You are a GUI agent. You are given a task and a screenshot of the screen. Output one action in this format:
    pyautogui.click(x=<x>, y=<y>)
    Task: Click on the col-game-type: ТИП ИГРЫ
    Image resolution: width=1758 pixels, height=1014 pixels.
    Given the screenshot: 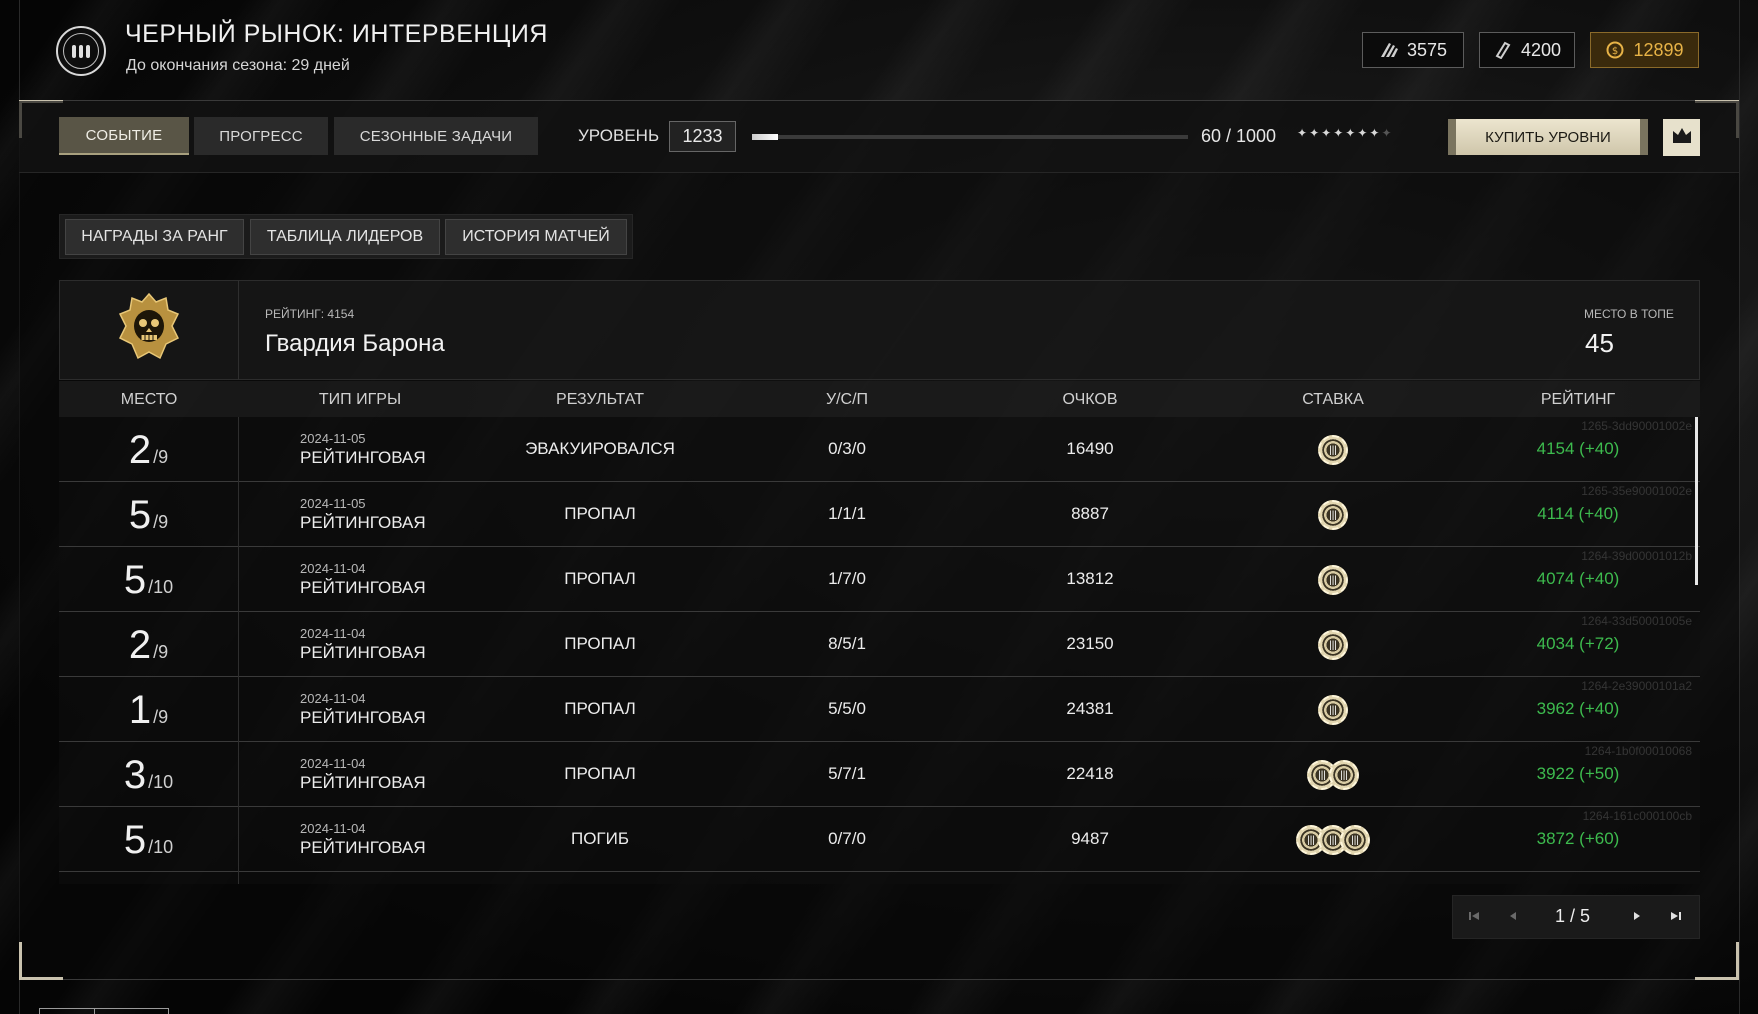 What is the action you would take?
    pyautogui.click(x=360, y=399)
    